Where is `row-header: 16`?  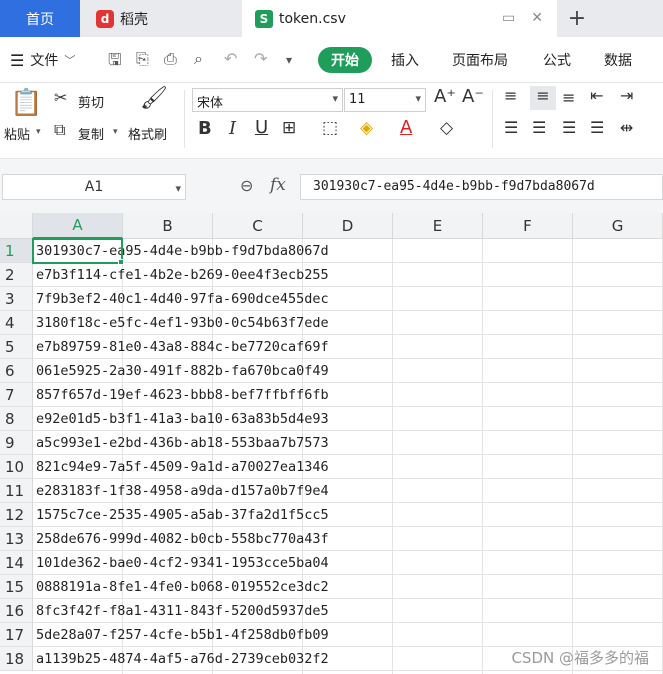
row-header: 16 is located at coordinates (16, 611).